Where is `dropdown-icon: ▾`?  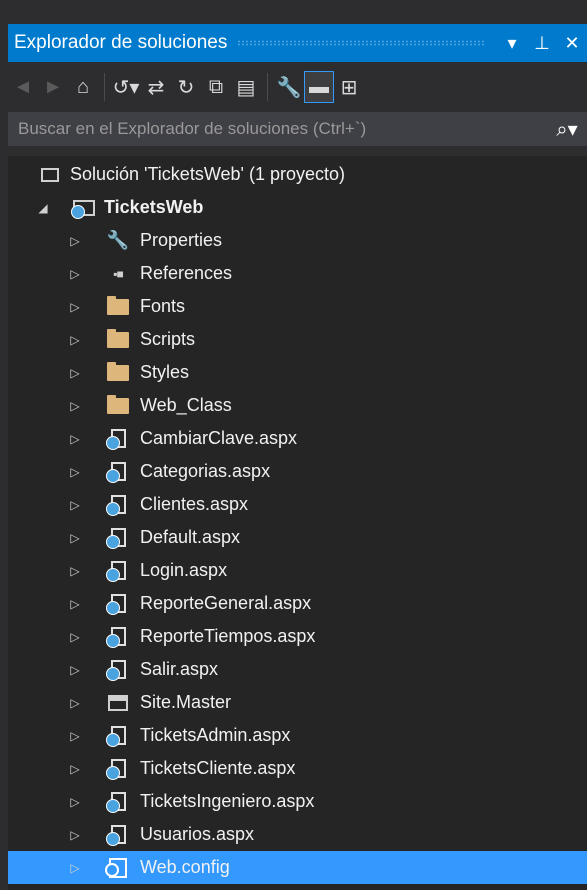 dropdown-icon: ▾ is located at coordinates (512, 43).